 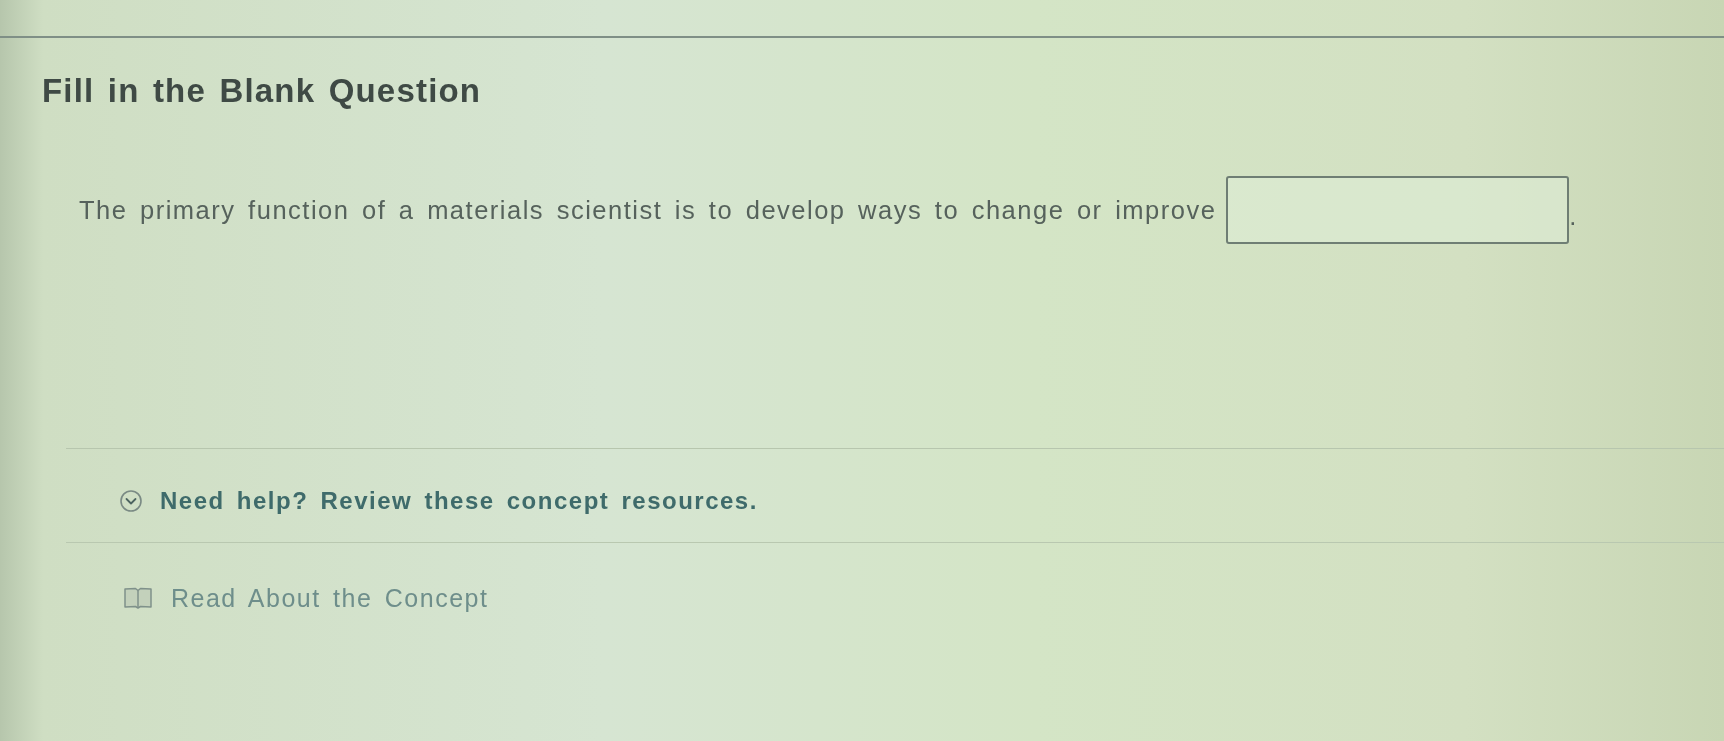 What do you see at coordinates (648, 210) in the screenshot?
I see `question-text: The primary function of a materials scientist is to develop ways to change or improve` at bounding box center [648, 210].